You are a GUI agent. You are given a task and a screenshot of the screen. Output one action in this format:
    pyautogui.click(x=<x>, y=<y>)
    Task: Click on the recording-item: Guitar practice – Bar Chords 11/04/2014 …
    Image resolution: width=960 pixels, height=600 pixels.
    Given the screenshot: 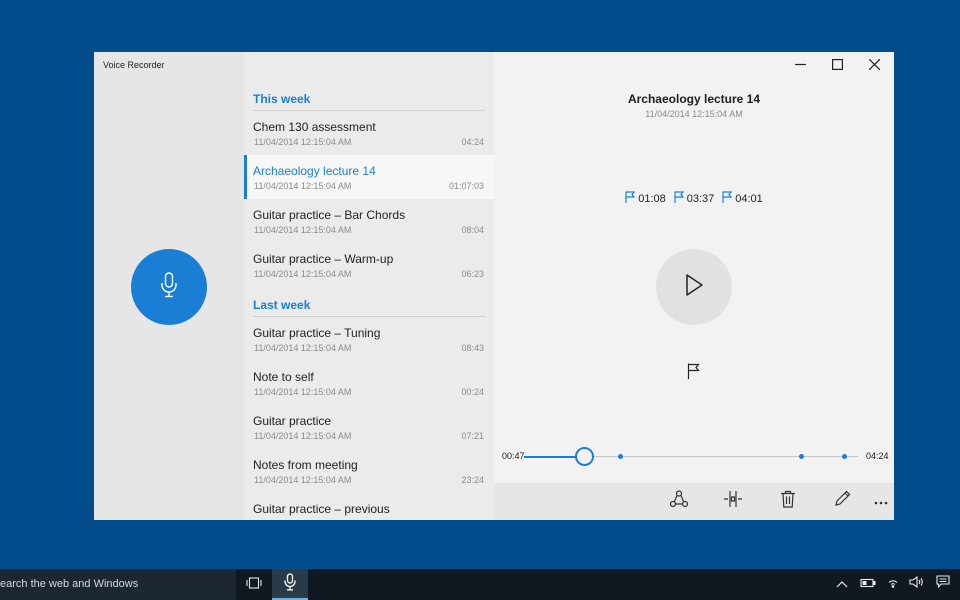 What is the action you would take?
    pyautogui.click(x=369, y=221)
    